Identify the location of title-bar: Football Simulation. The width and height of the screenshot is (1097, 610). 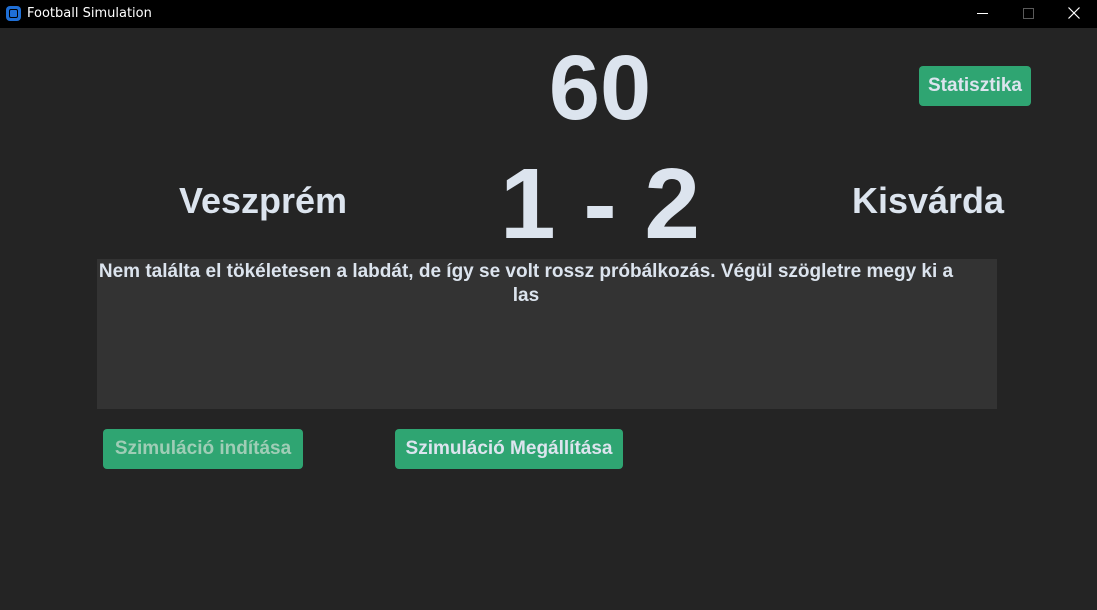
(548, 14).